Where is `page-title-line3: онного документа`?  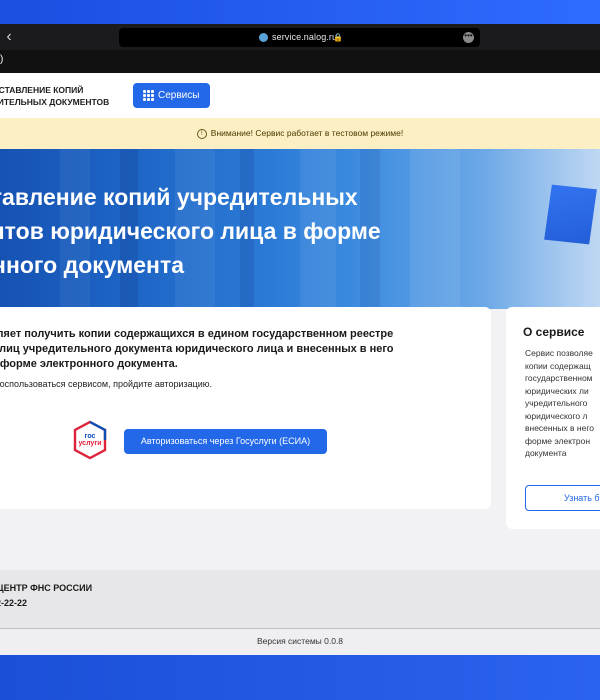 page-title-line3: онного документа is located at coordinates (92, 265).